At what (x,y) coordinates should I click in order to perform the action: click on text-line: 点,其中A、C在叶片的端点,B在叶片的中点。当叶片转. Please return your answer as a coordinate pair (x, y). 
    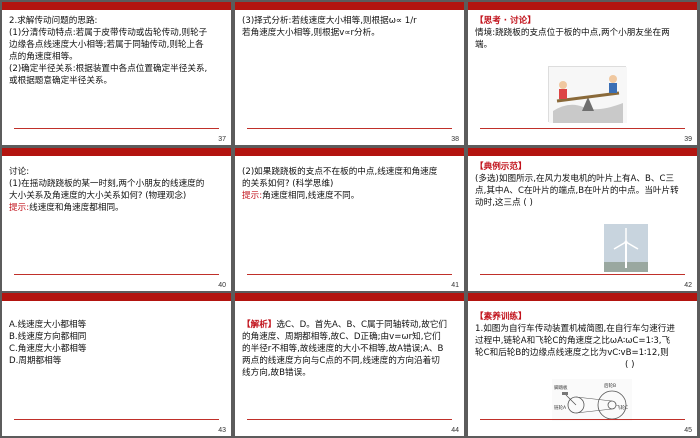
    Looking at the image, I should click on (577, 191).